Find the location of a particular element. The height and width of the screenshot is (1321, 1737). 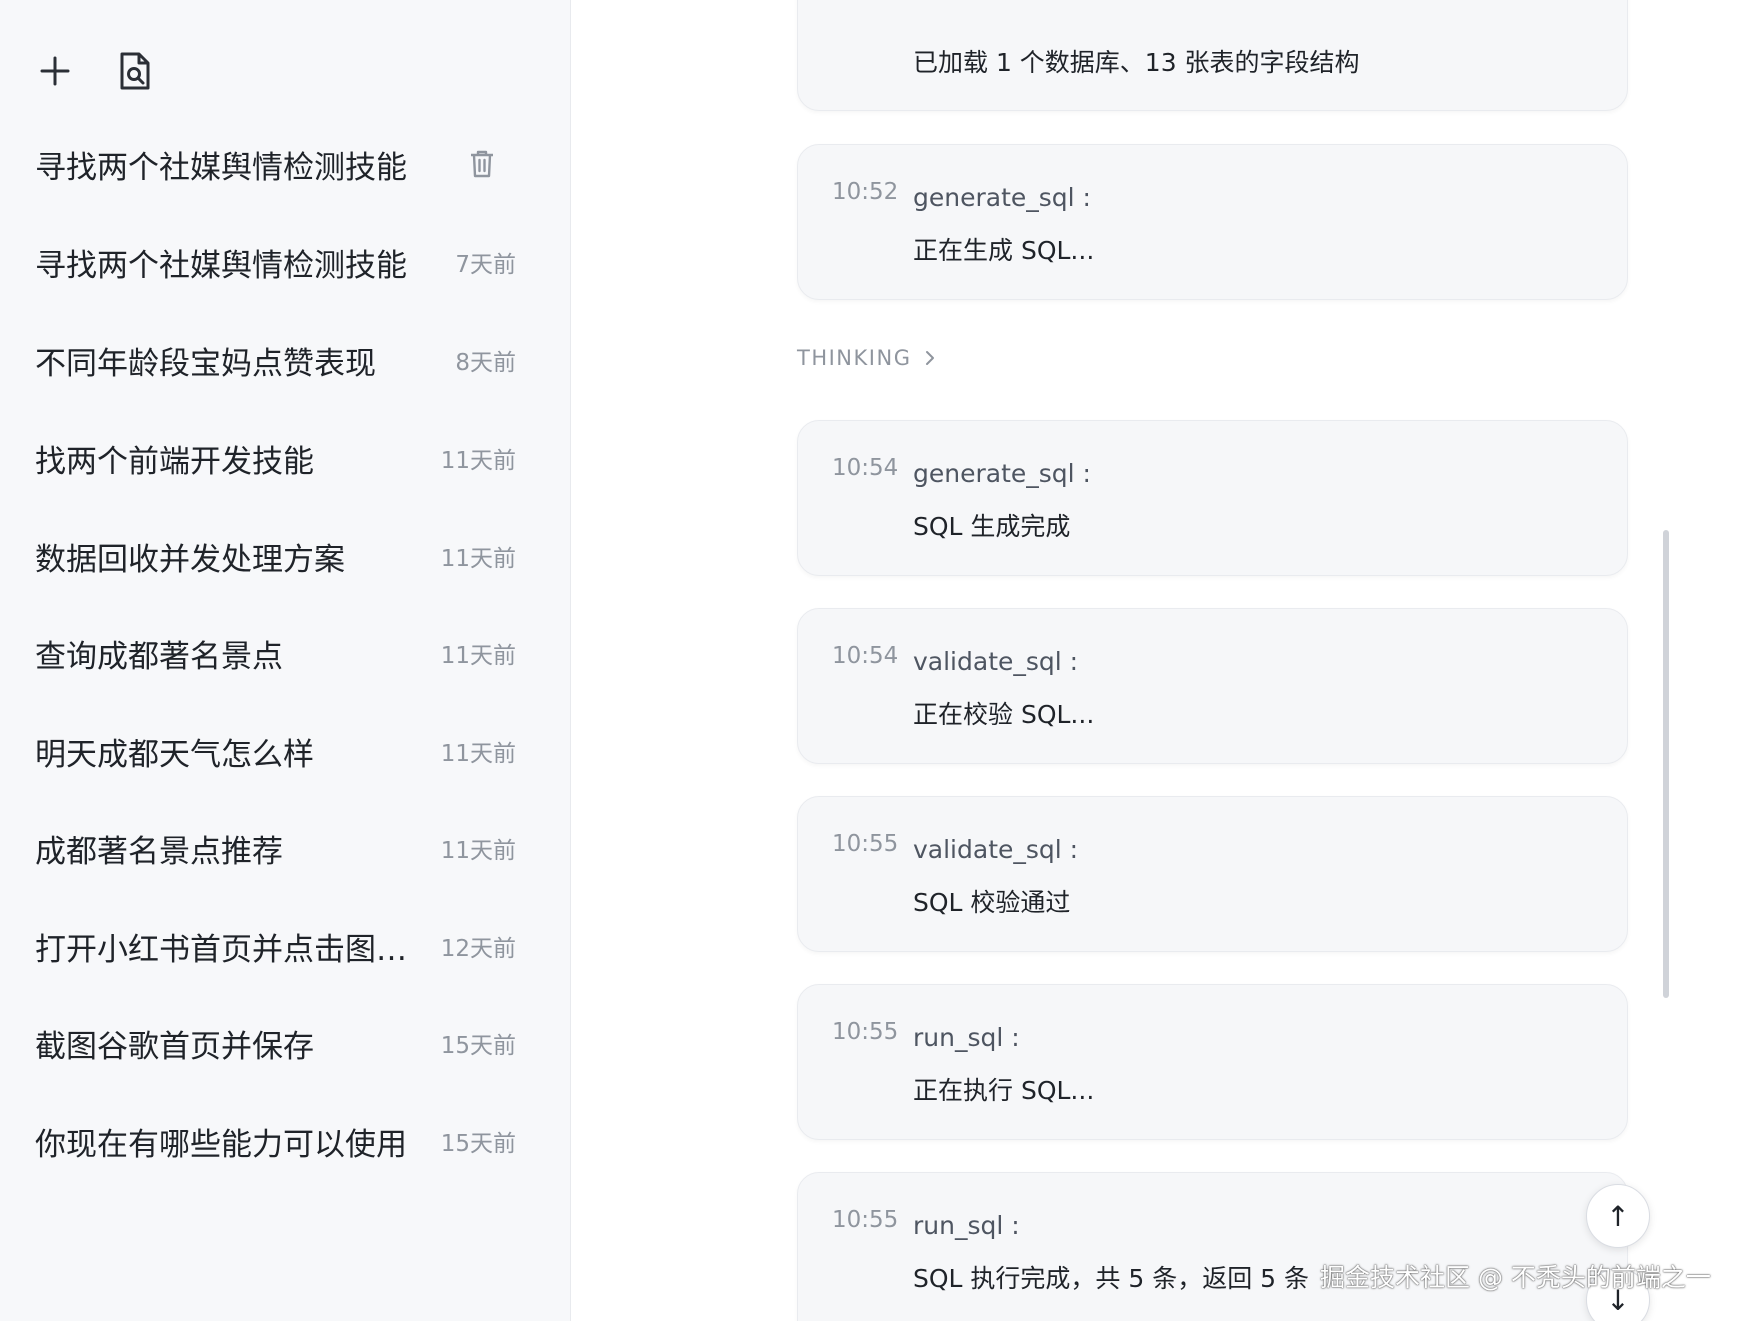

history-item: 查询成都著名景点 11天前 is located at coordinates (270, 653).